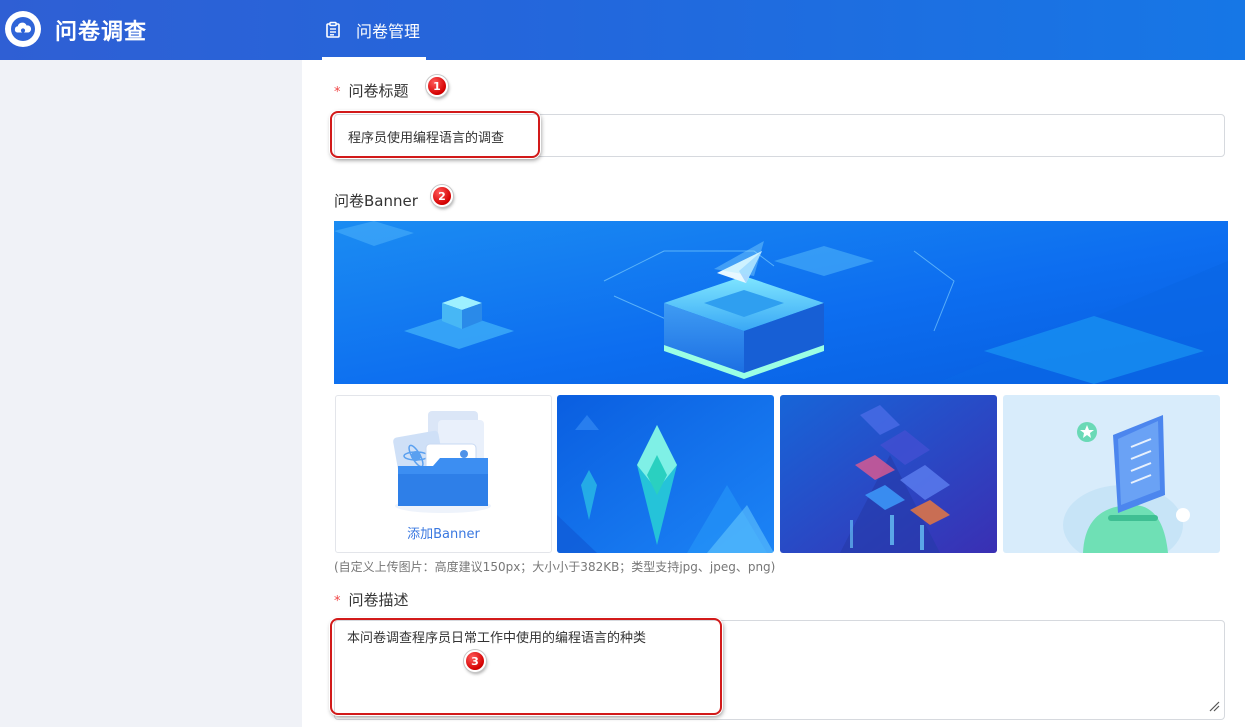 The image size is (1245, 727). What do you see at coordinates (388, 31) in the screenshot?
I see `nav-tab-label: 问卷管理` at bounding box center [388, 31].